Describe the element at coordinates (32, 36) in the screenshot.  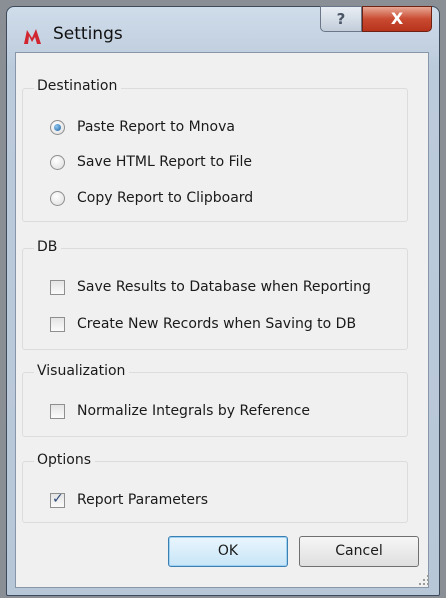
I see `mnova-logo-icon` at that location.